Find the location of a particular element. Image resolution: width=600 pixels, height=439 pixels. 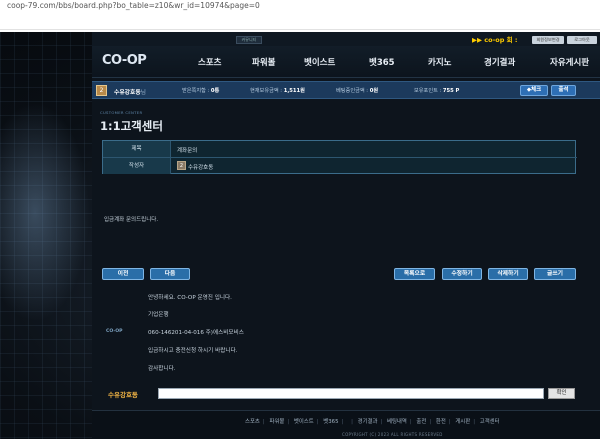

footer-link-beteast: 벳이스트 is located at coordinates (304, 422).